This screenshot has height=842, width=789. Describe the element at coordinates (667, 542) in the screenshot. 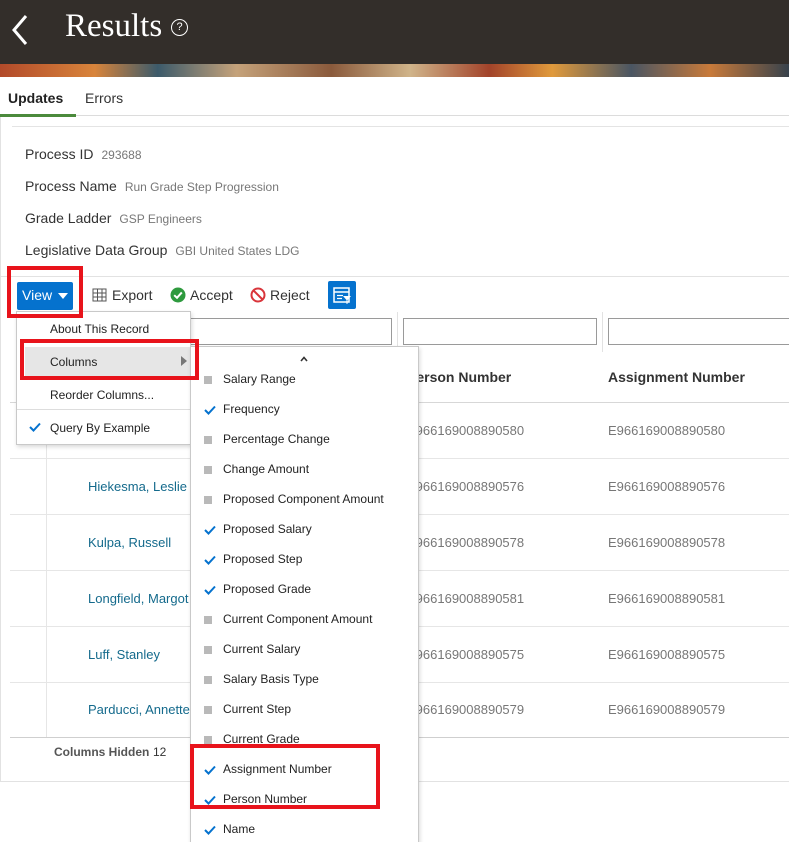

I see `assignment-number-cell: E966169008890578` at that location.